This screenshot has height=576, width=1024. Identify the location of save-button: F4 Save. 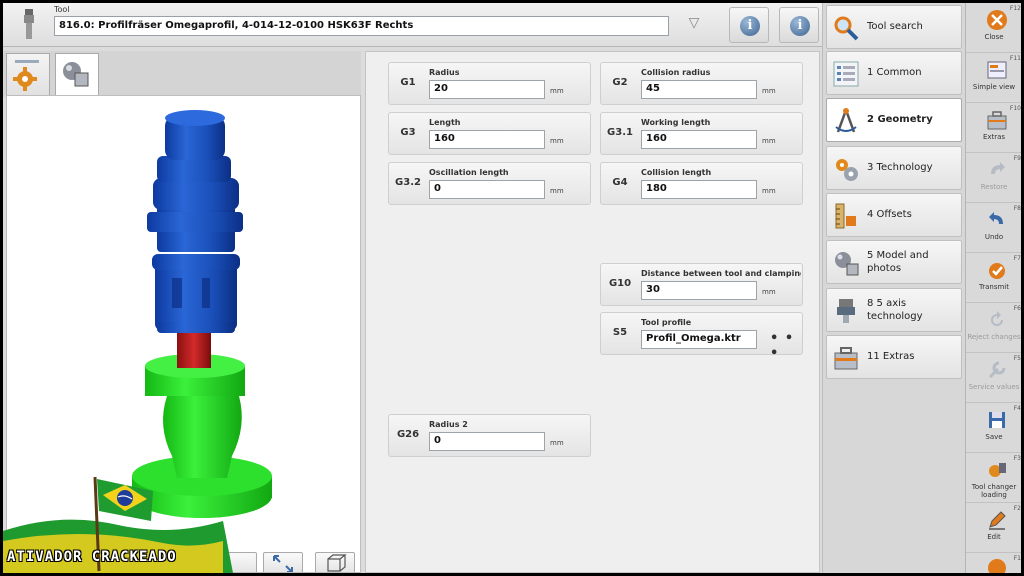
(993, 428).